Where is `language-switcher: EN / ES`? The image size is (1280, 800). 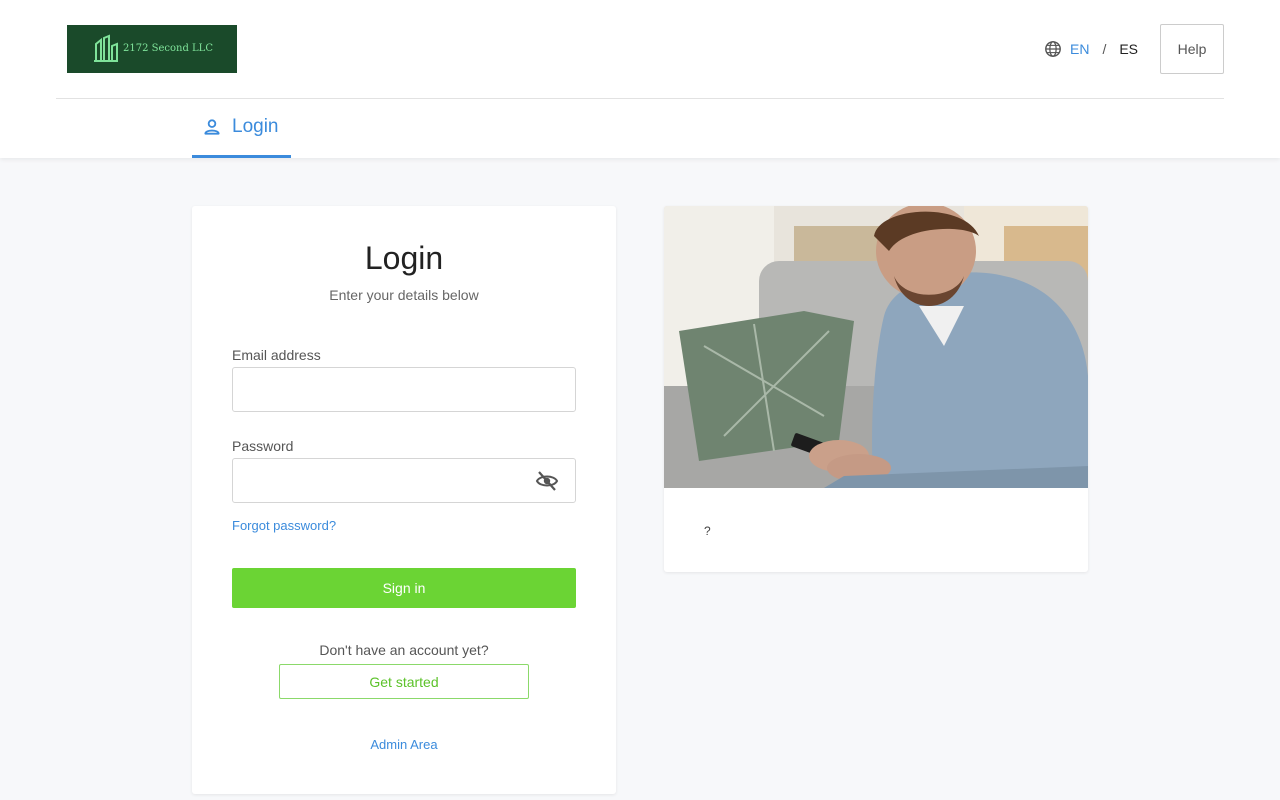
language-switcher: EN / ES is located at coordinates (1091, 49).